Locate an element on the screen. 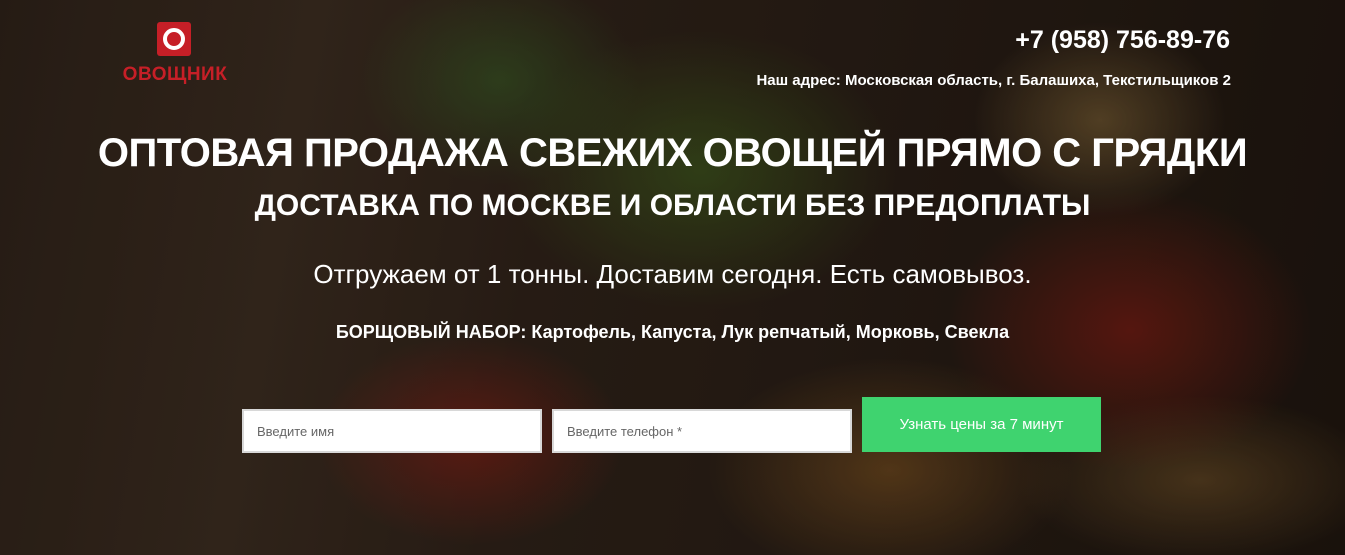  phone-input is located at coordinates (702, 431).